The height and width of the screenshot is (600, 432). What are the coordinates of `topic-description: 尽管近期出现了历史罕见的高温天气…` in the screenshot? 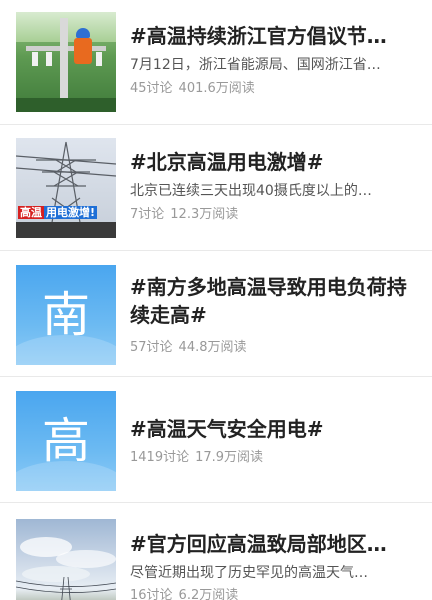 It's located at (249, 573).